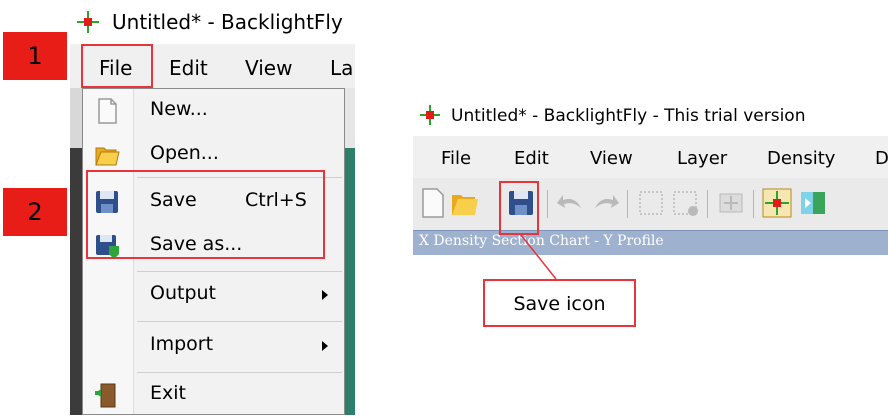 The height and width of the screenshot is (417, 888). I want to click on callout-text: Save icon, so click(559, 304).